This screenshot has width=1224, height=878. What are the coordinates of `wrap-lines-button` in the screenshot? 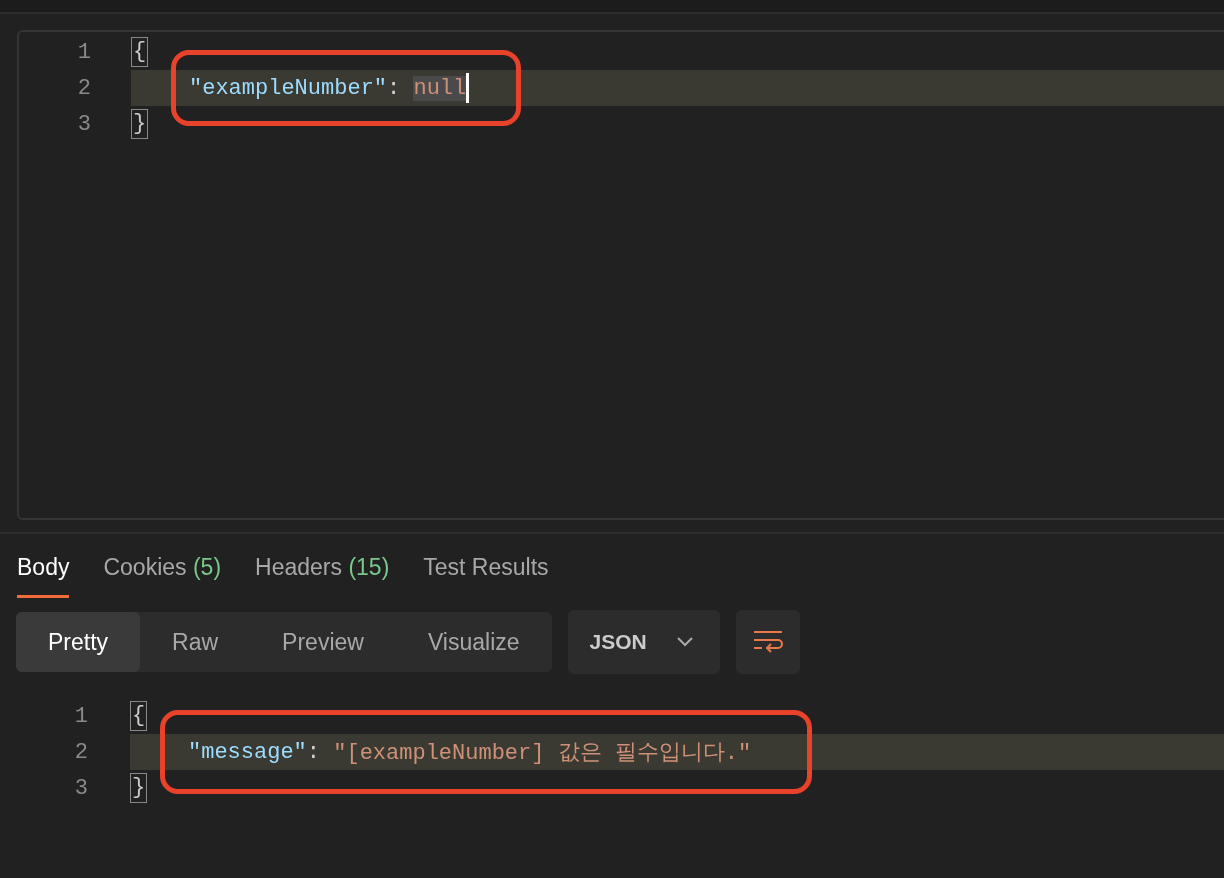 It's located at (767, 642).